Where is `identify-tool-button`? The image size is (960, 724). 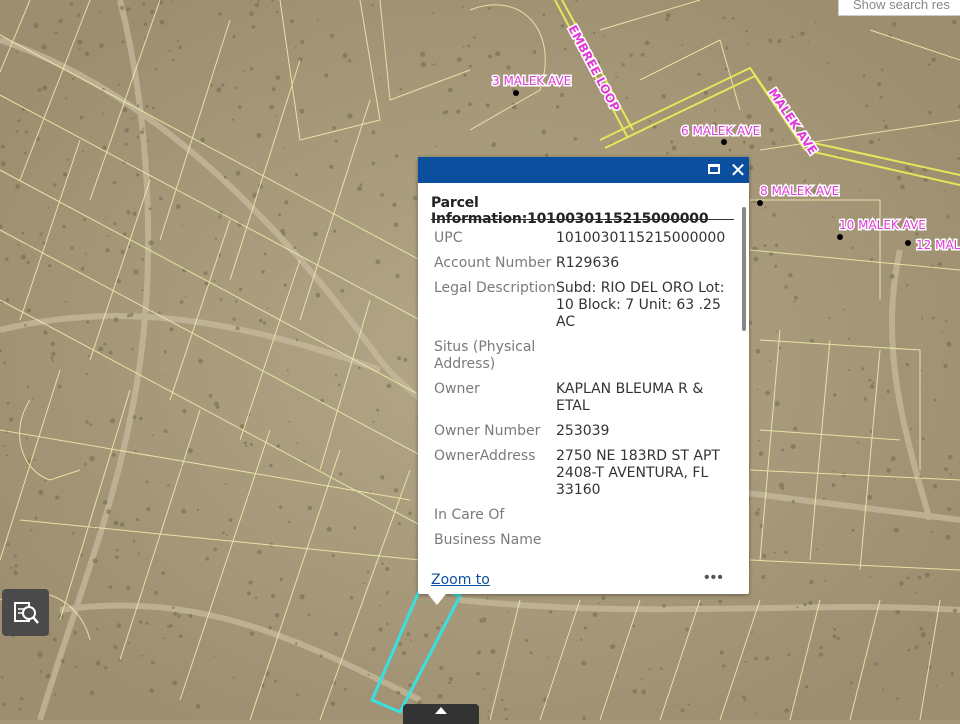
identify-tool-button is located at coordinates (25, 612).